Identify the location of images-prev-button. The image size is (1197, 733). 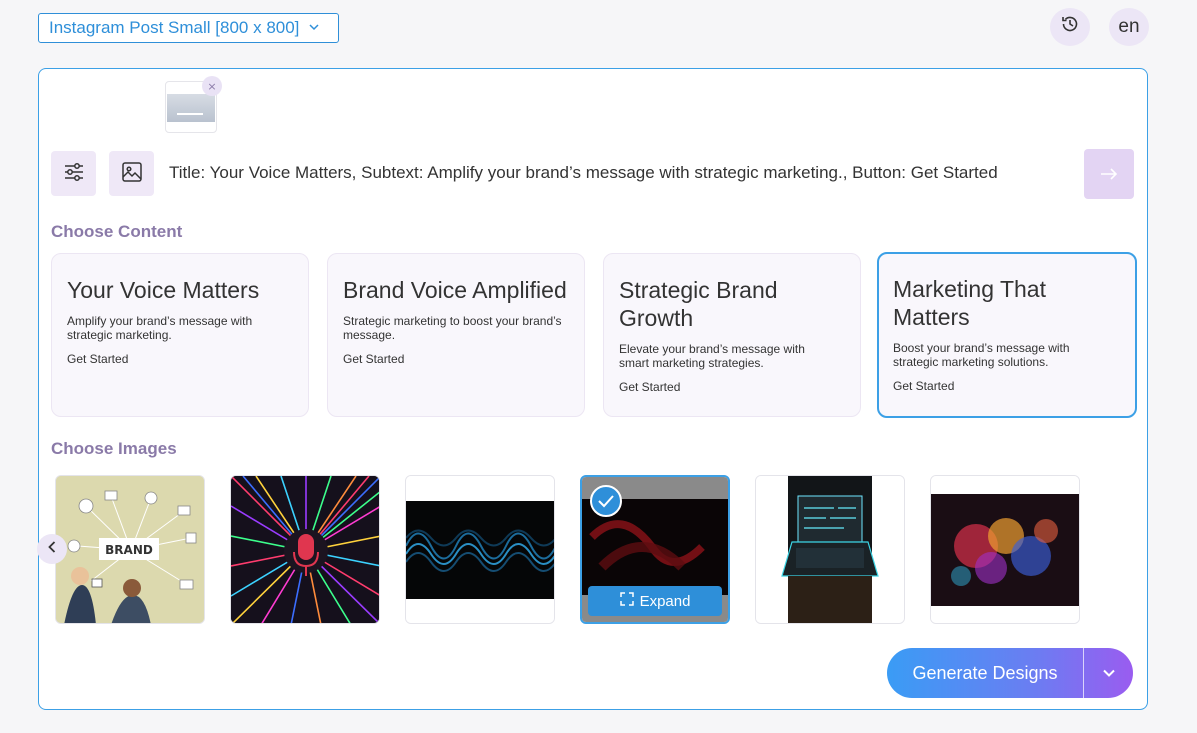
(52, 549).